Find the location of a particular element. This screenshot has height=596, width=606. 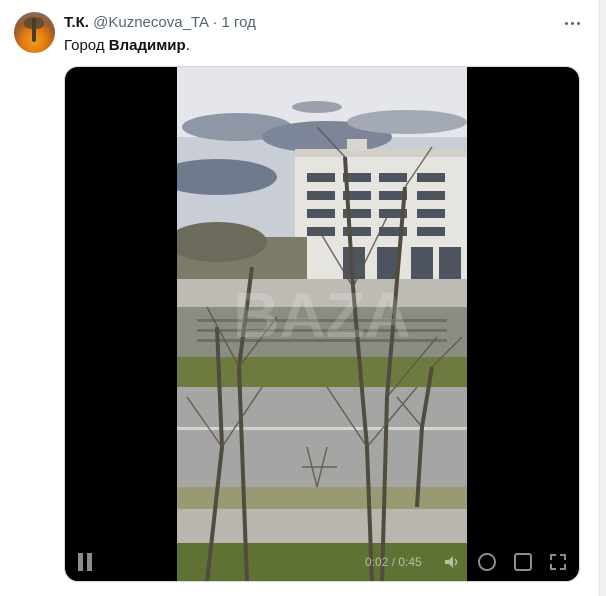

avatar is located at coordinates (34, 32).